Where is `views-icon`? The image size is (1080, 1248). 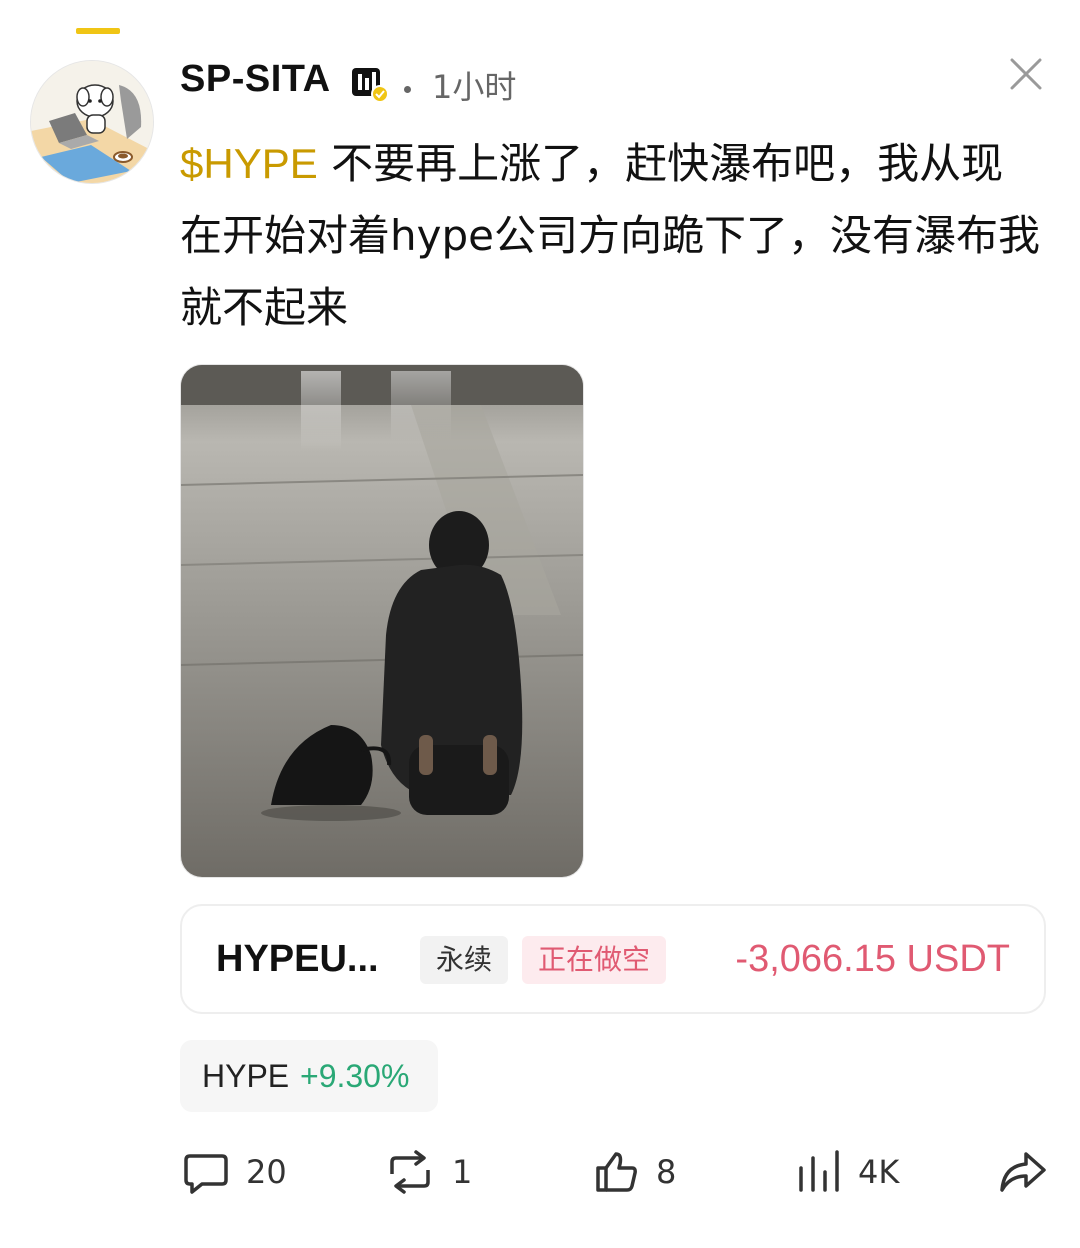 views-icon is located at coordinates (819, 1171).